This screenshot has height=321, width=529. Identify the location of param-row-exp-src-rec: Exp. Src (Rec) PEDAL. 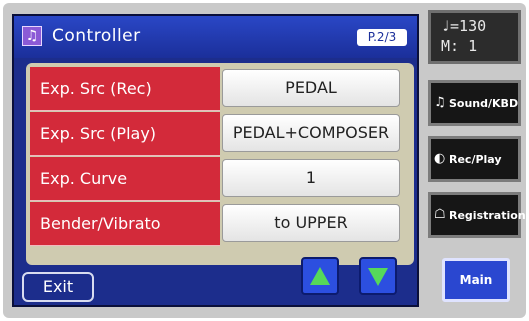
(219, 89).